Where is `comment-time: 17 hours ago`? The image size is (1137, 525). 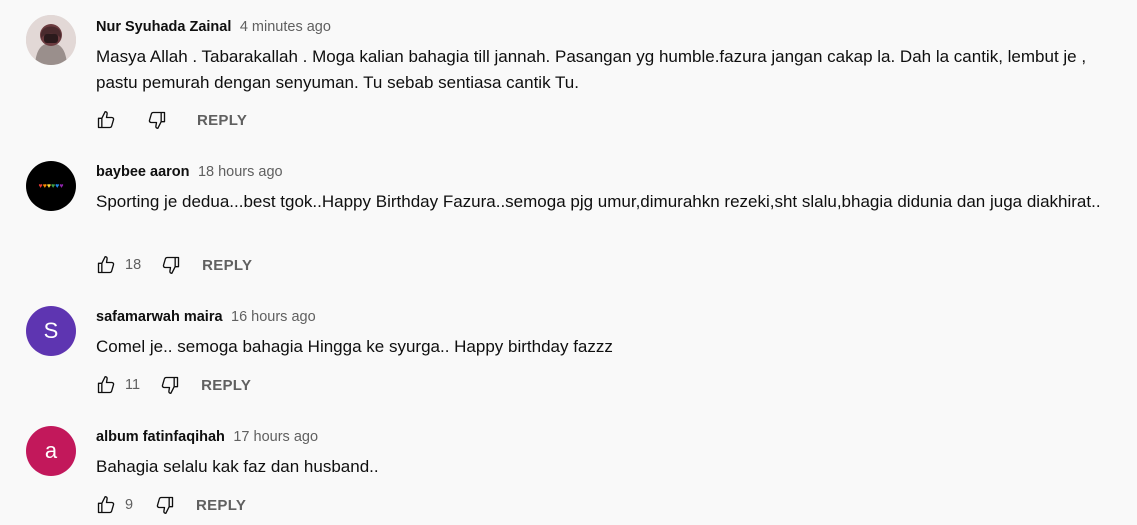 comment-time: 17 hours ago is located at coordinates (275, 437).